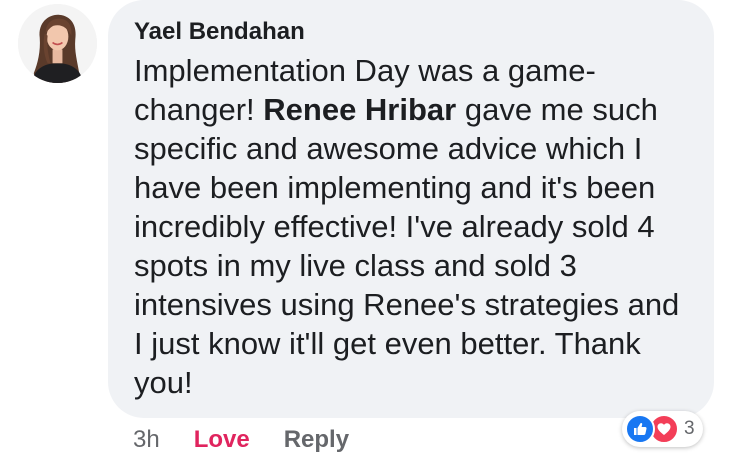  I want to click on reaction-summary: 3, so click(662, 429).